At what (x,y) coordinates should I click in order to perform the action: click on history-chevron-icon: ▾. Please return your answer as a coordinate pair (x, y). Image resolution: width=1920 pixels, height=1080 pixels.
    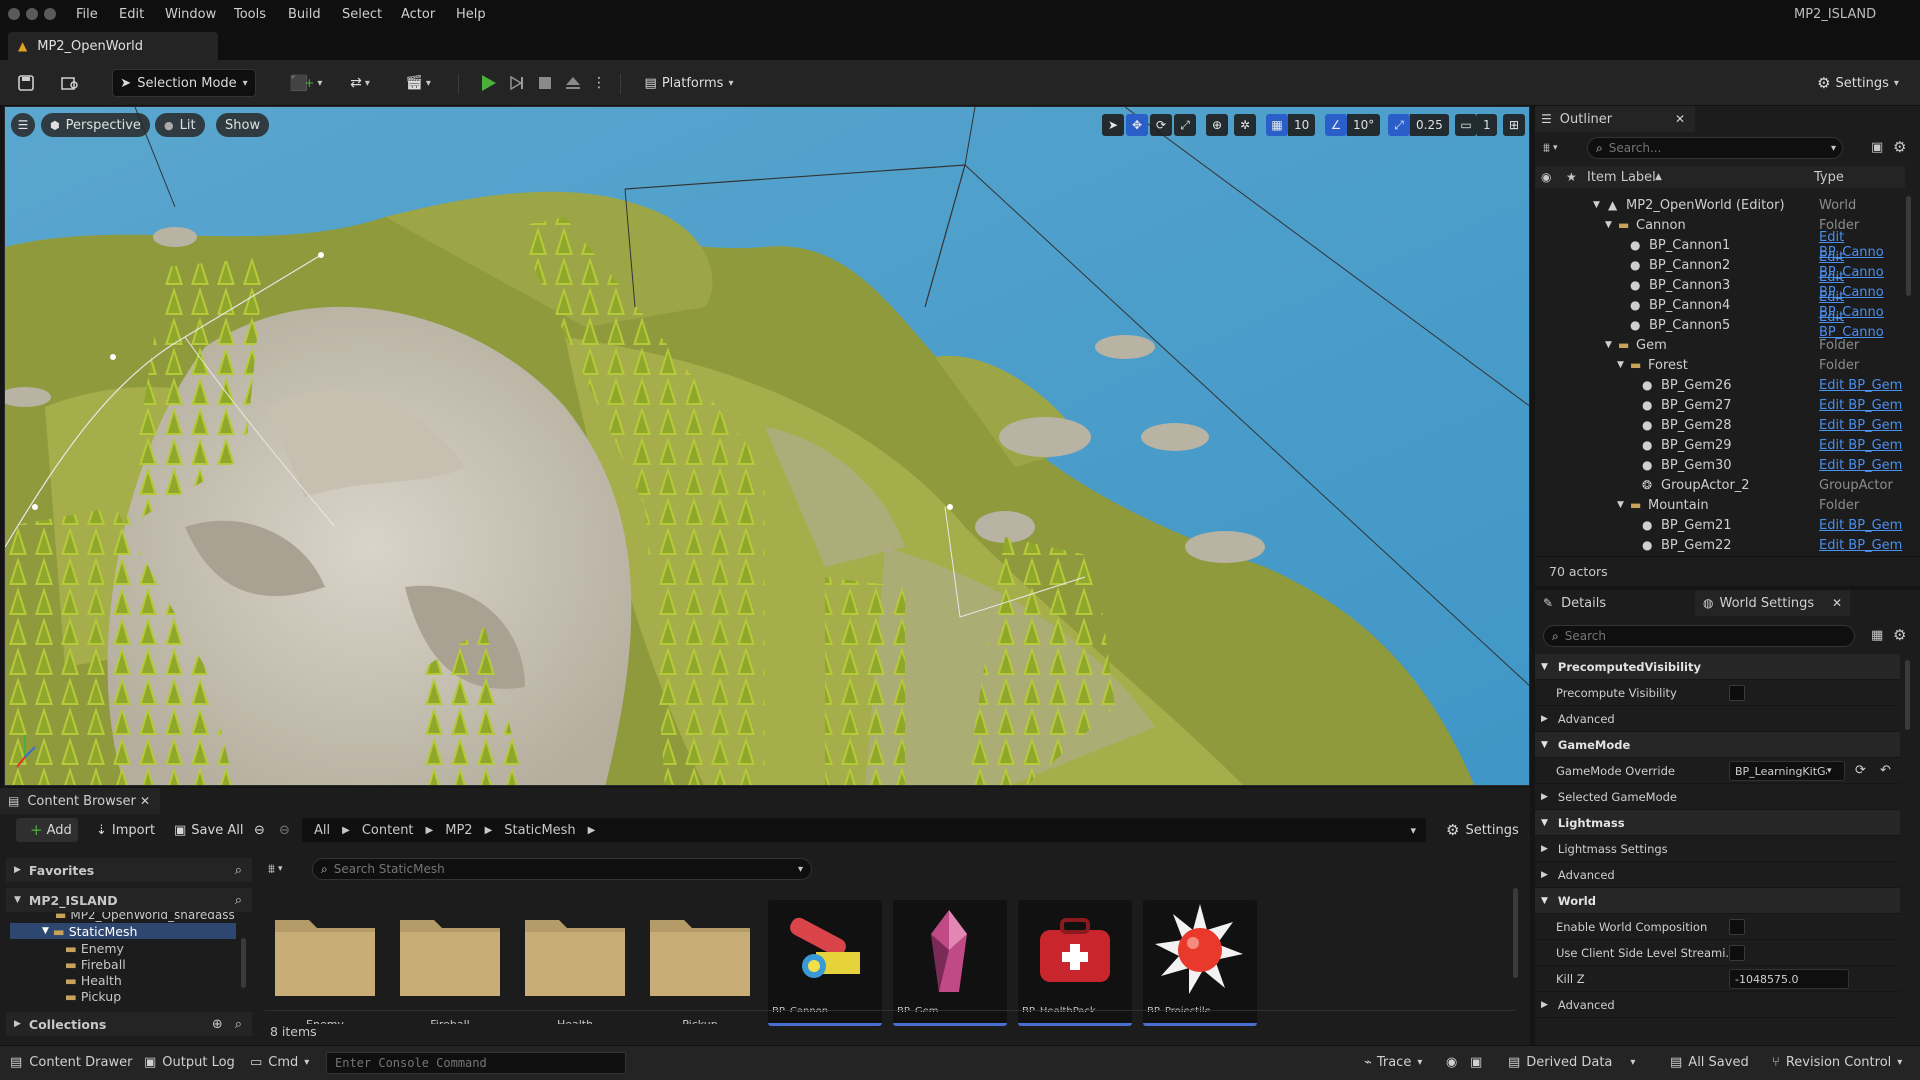
    Looking at the image, I should click on (1413, 830).